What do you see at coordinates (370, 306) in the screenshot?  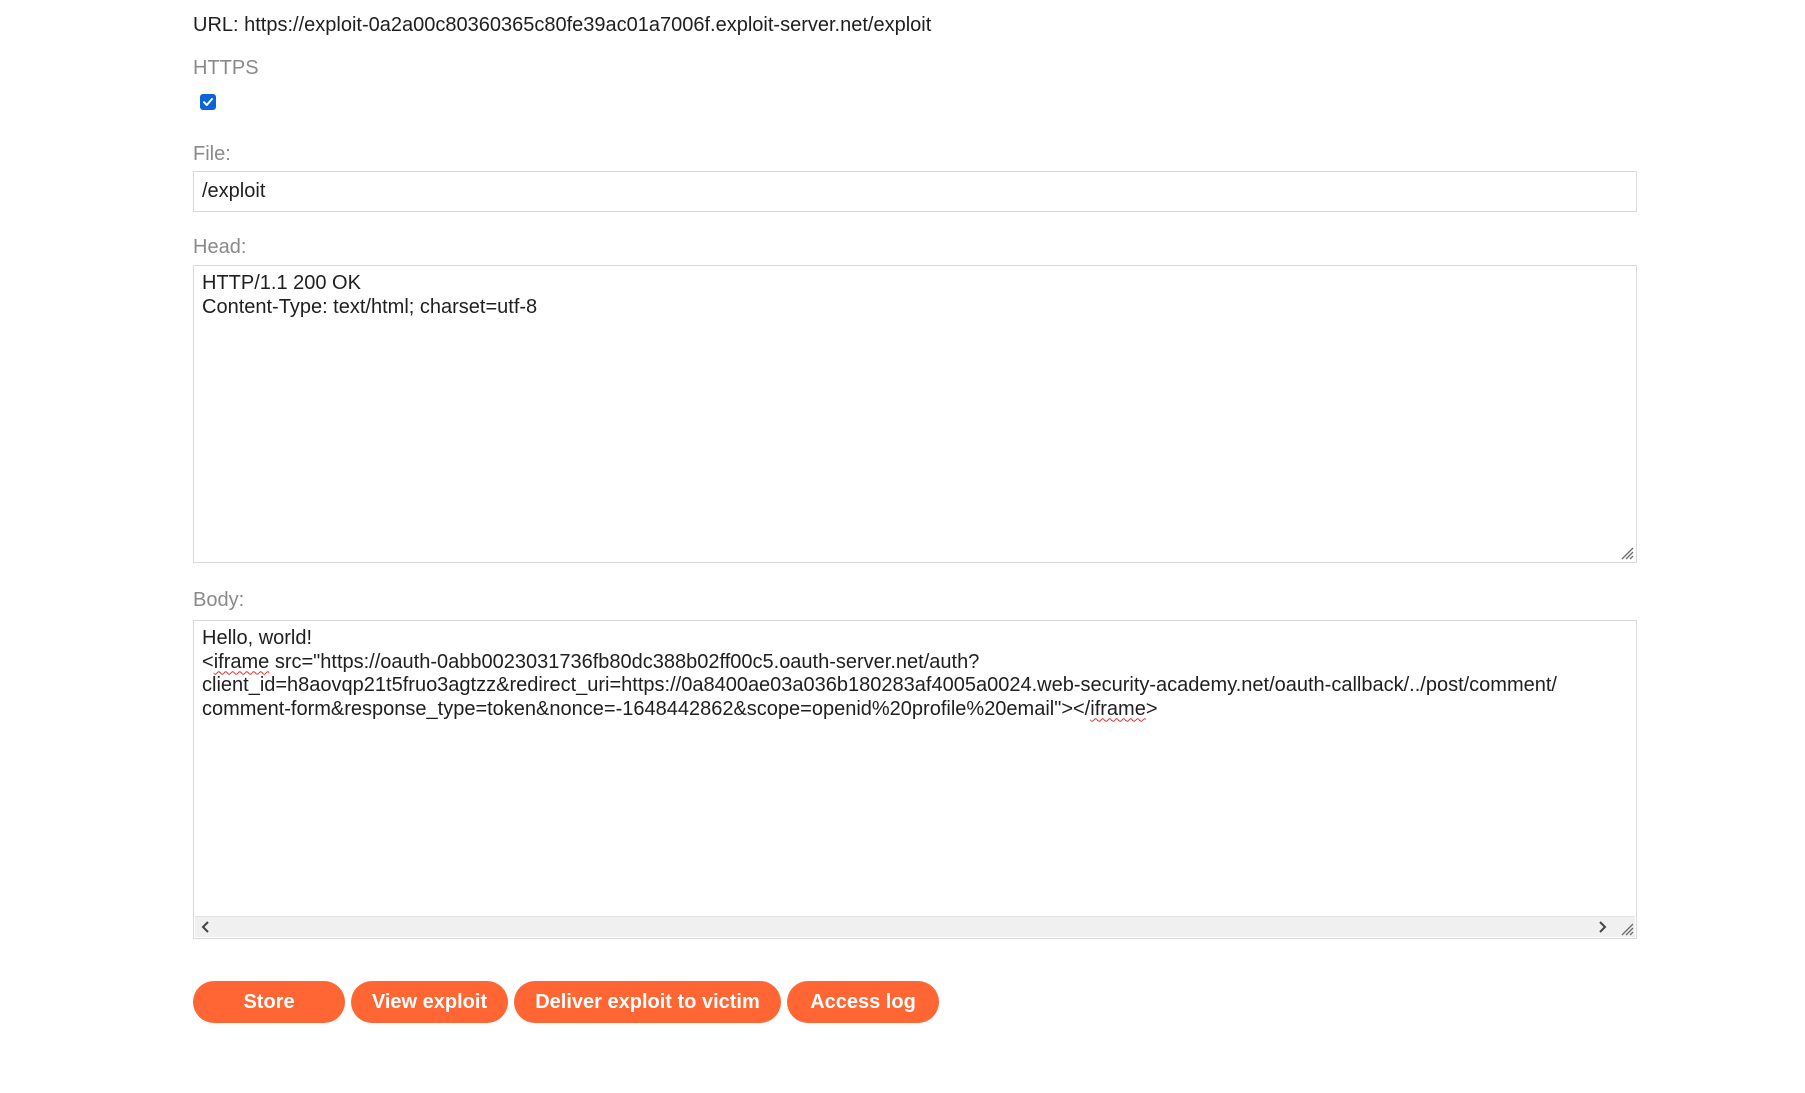 I see `head-line: Content-Type: text/html; charset=utf-8` at bounding box center [370, 306].